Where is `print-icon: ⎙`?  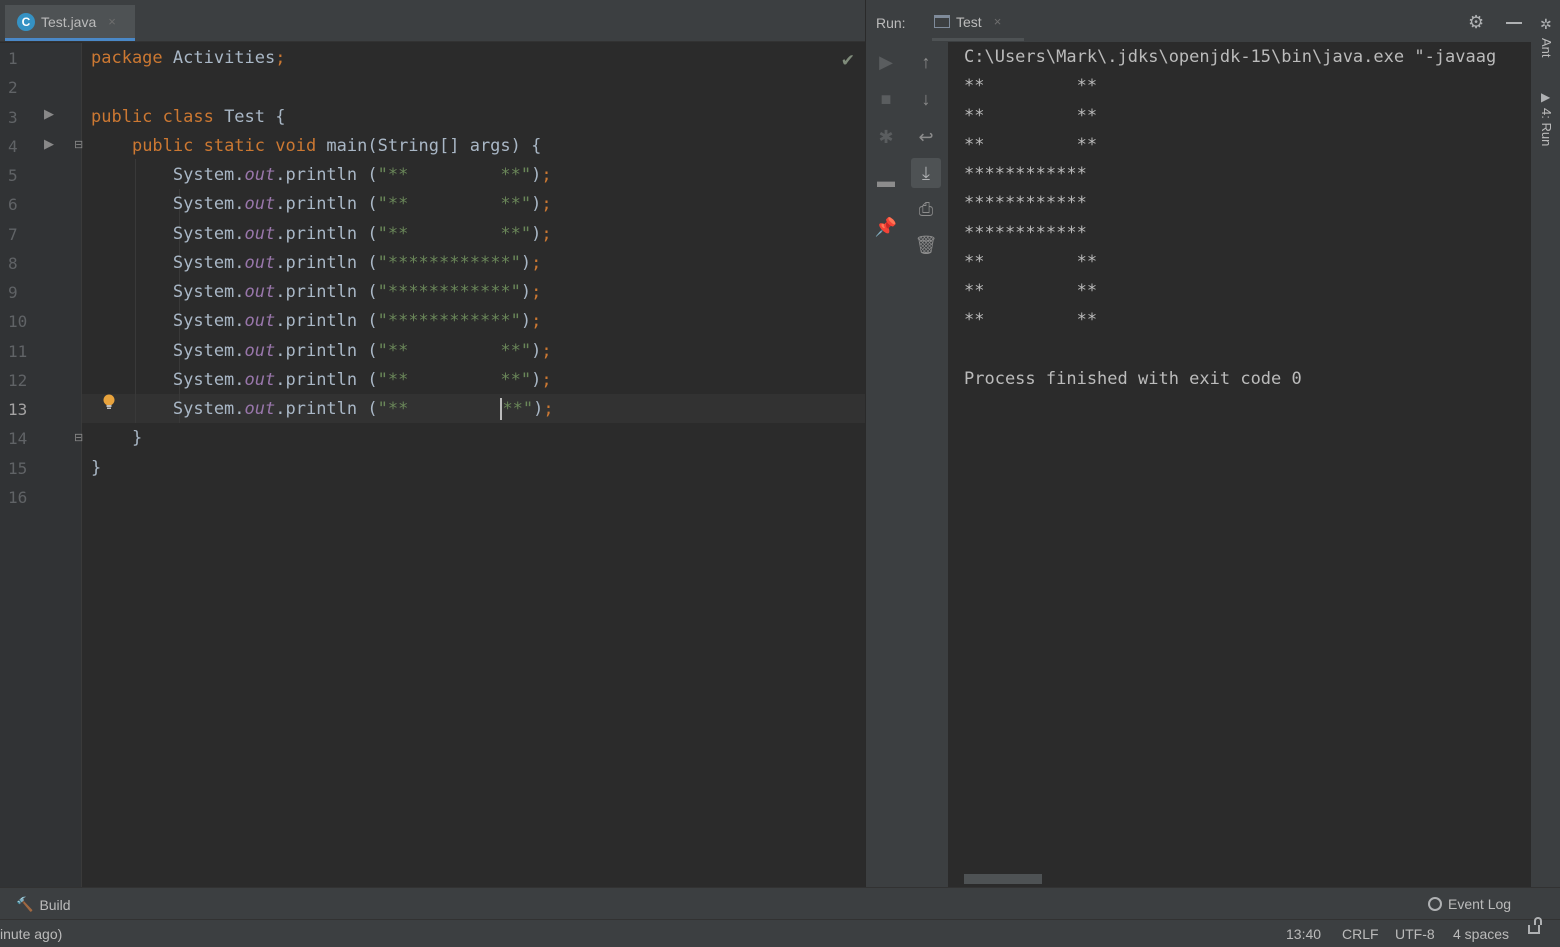 print-icon: ⎙ is located at coordinates (926, 209).